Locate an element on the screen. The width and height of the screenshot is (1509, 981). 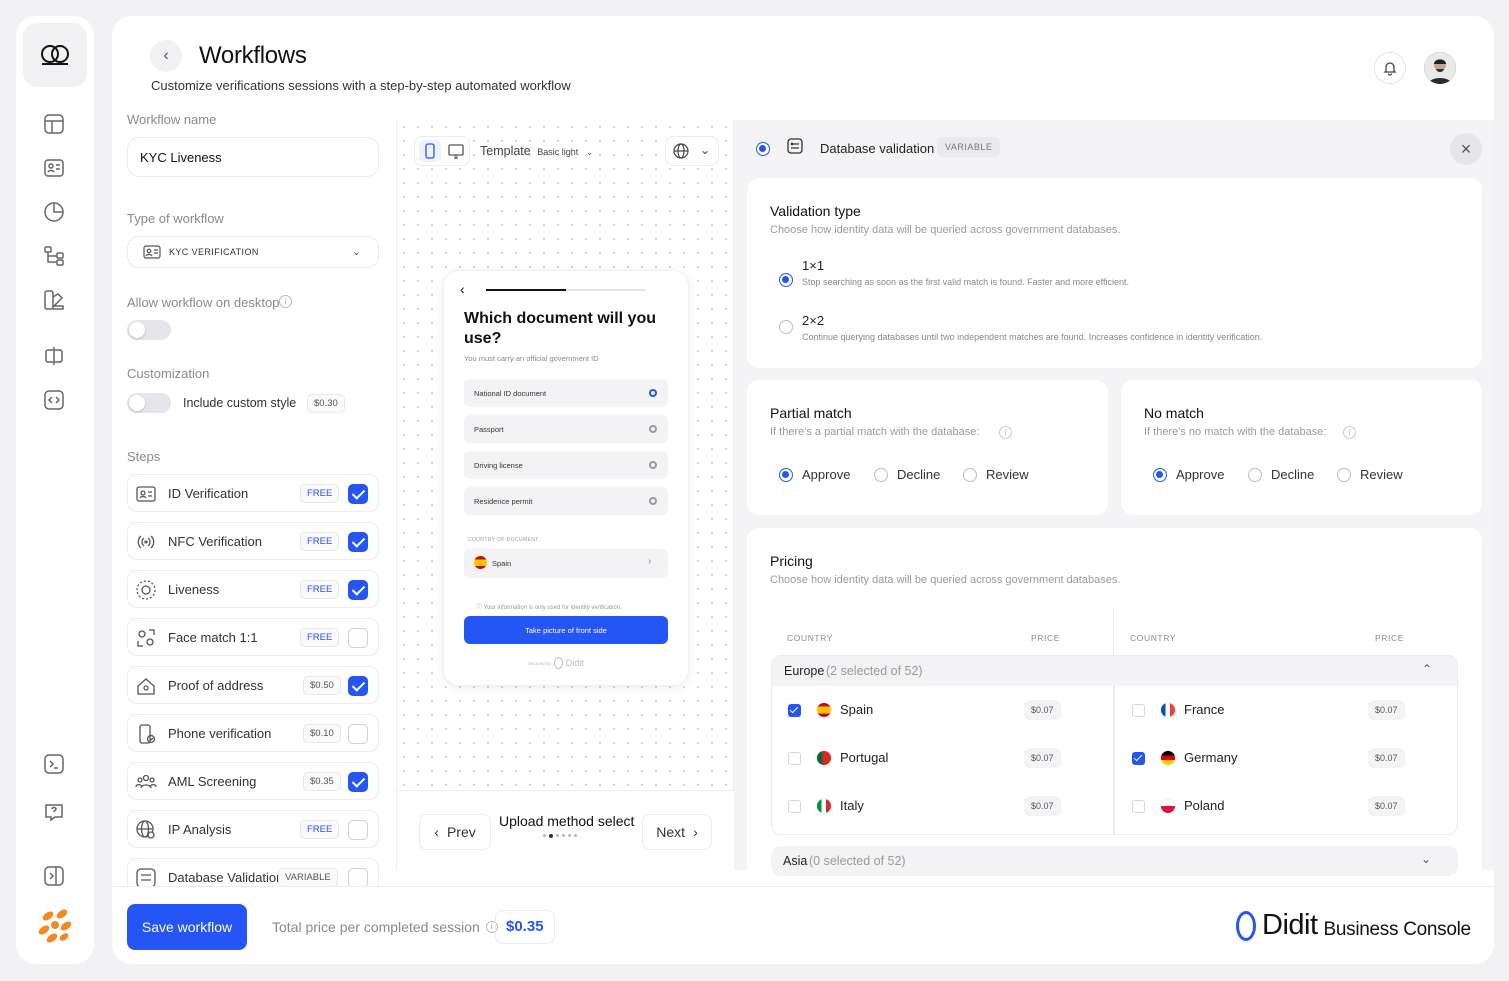
asia-count: (0 selected of 52) is located at coordinates (857, 861).